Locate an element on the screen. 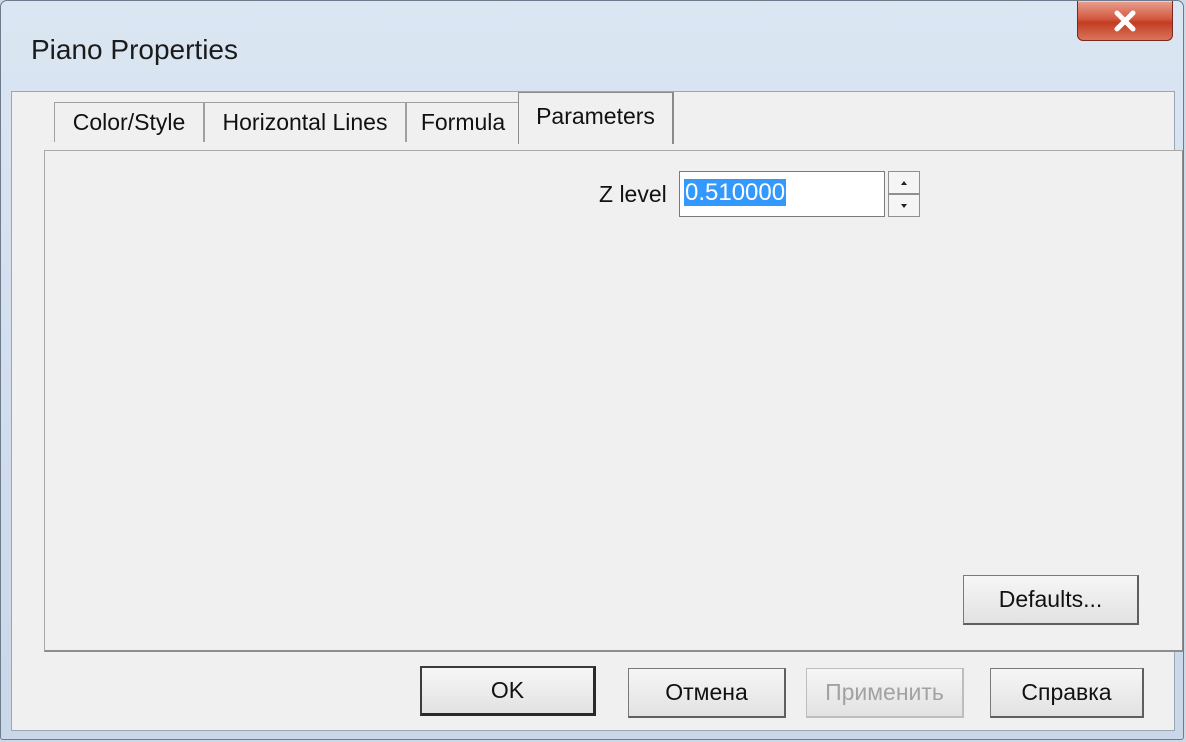 The image size is (1186, 742). arrow-down-icon is located at coordinates (904, 205).